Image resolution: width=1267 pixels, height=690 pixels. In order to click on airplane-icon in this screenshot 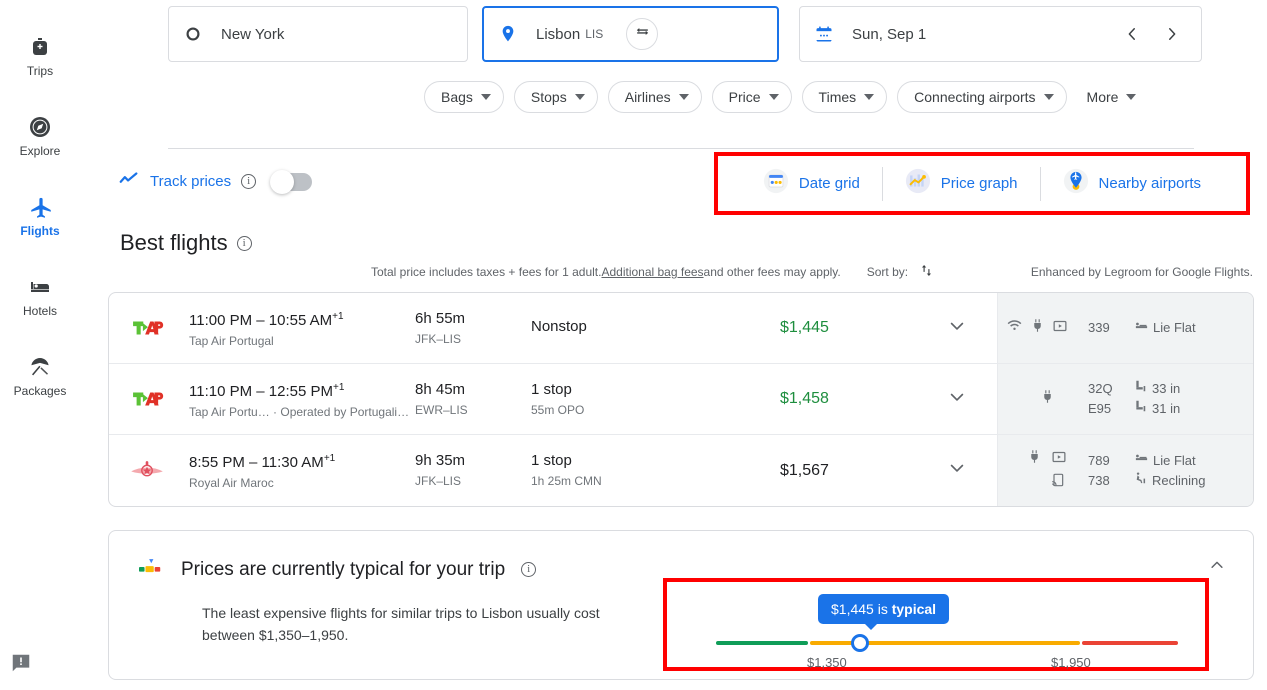, I will do `click(40, 207)`.